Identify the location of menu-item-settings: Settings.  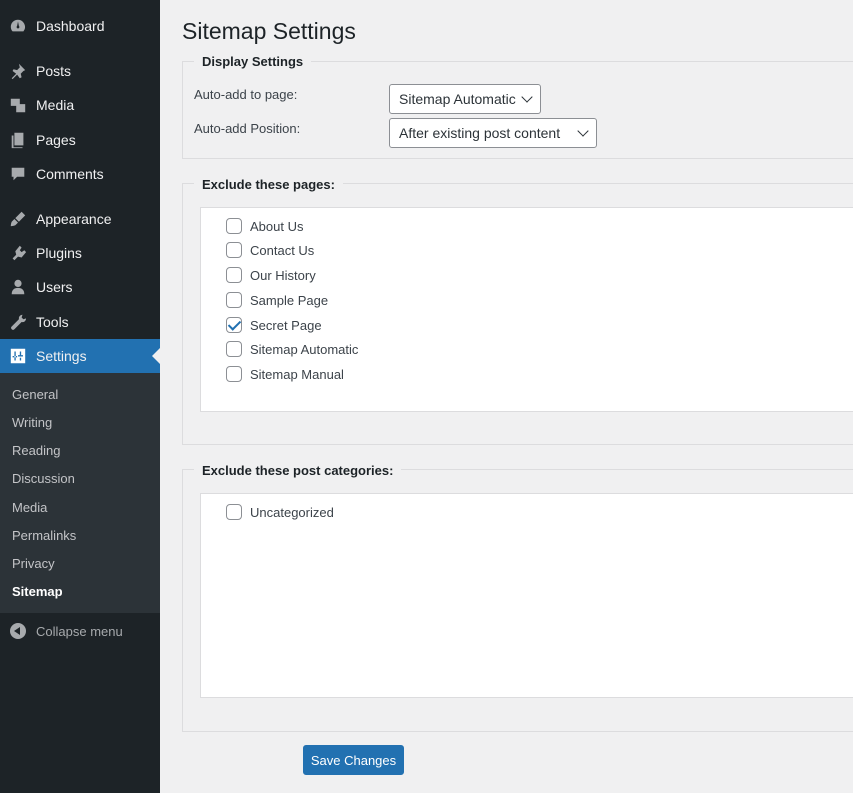
(80, 356).